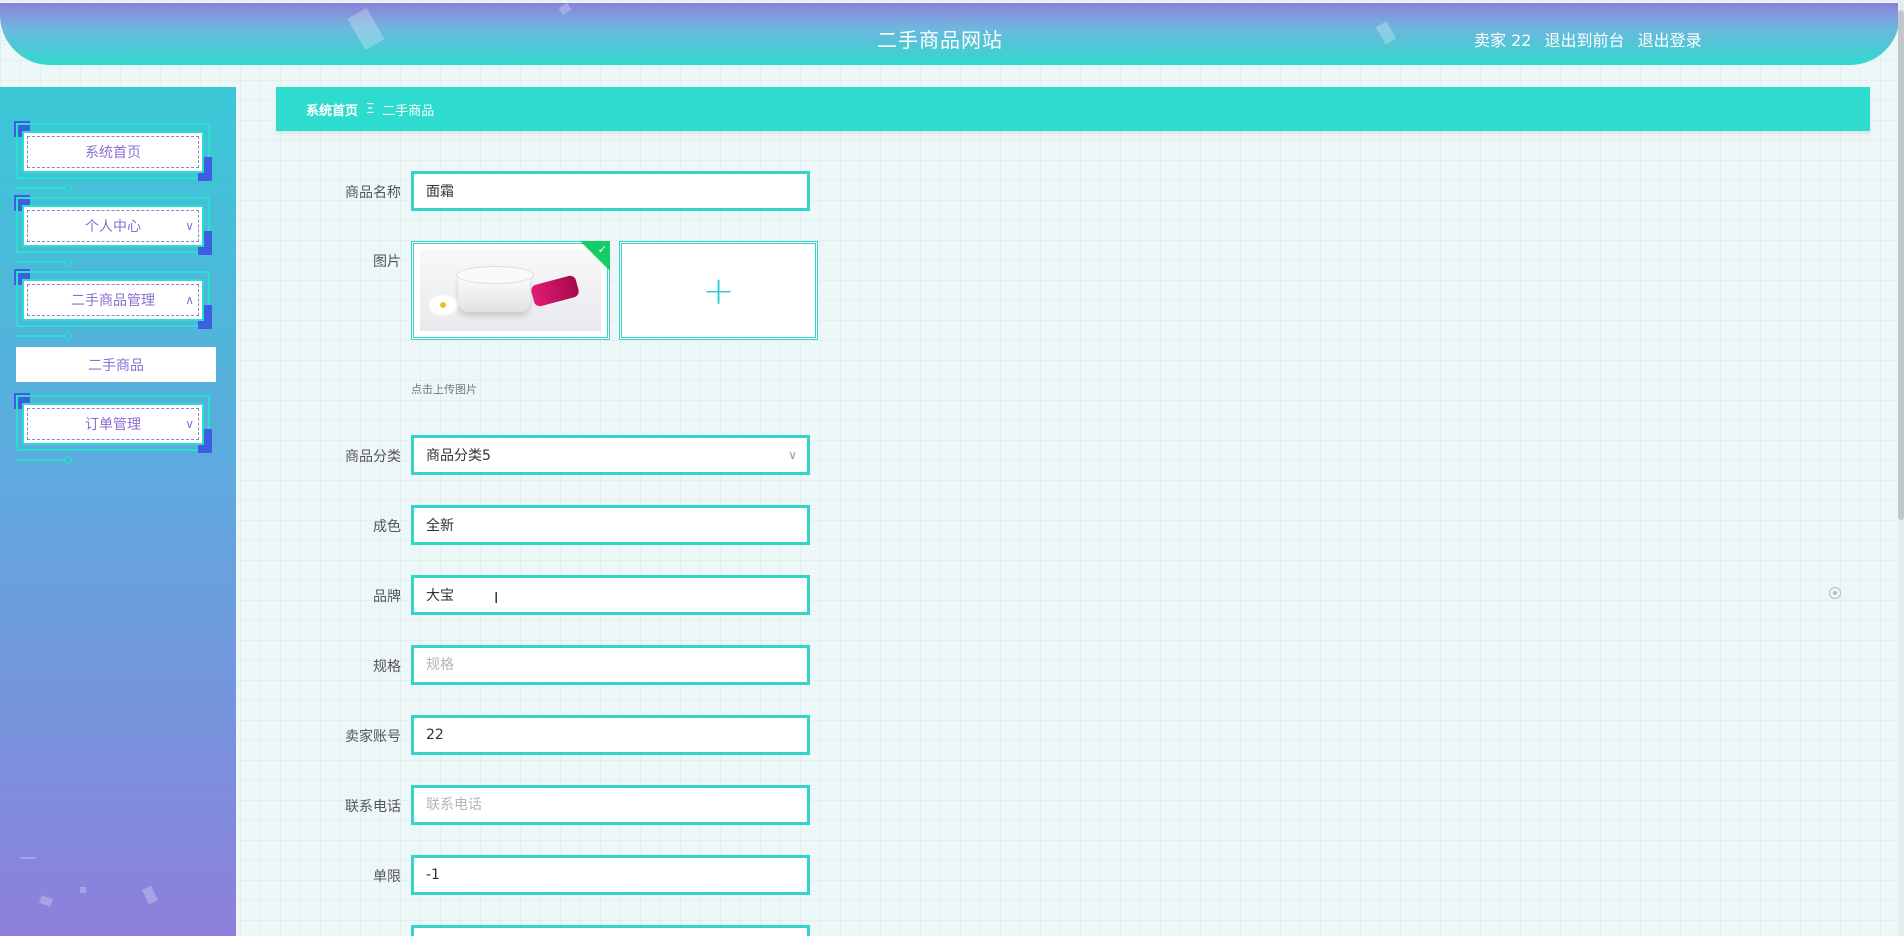 The width and height of the screenshot is (1904, 936). I want to click on breadcrumb-current: 二手商品, so click(408, 111).